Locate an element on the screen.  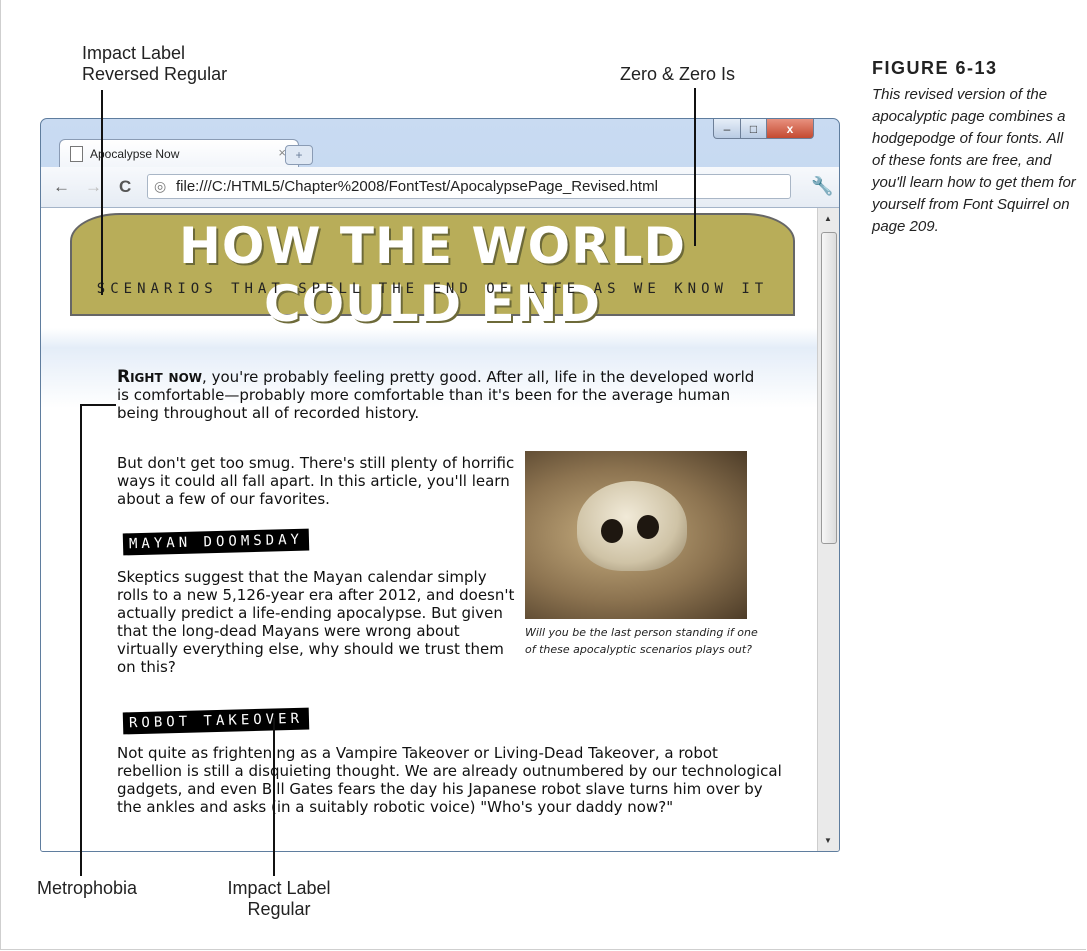
vertical-scrollbar: ▲ ▼ is located at coordinates (828, 529).